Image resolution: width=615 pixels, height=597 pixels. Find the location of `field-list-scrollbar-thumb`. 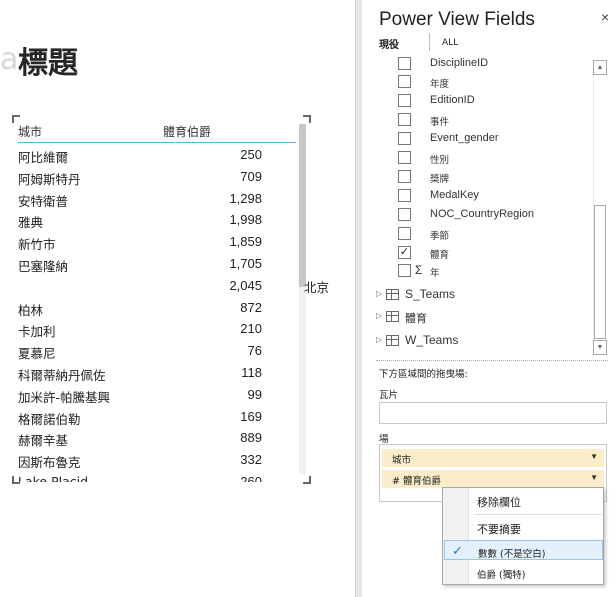

field-list-scrollbar-thumb is located at coordinates (600, 272).